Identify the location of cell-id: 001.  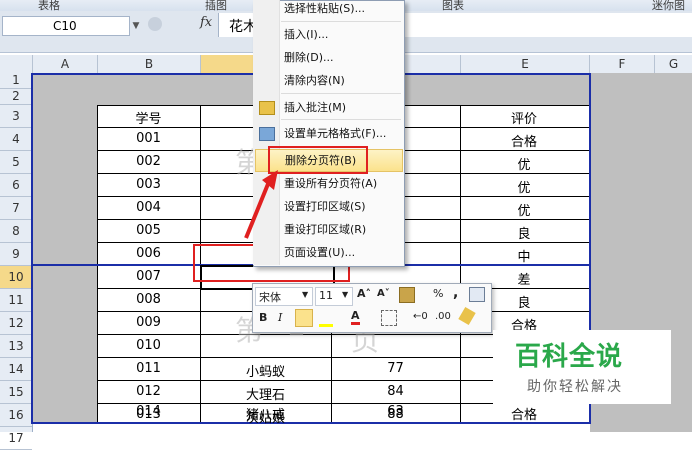
(148, 138).